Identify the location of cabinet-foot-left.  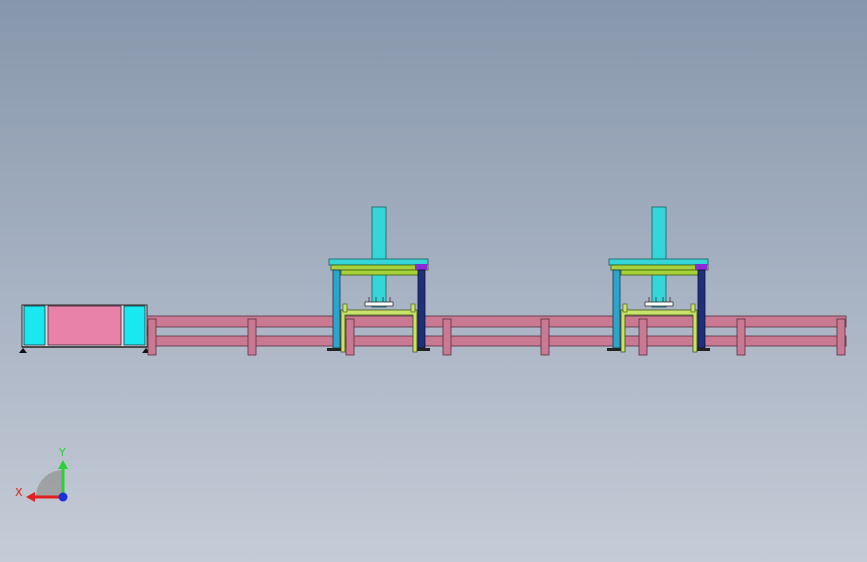
(23, 350).